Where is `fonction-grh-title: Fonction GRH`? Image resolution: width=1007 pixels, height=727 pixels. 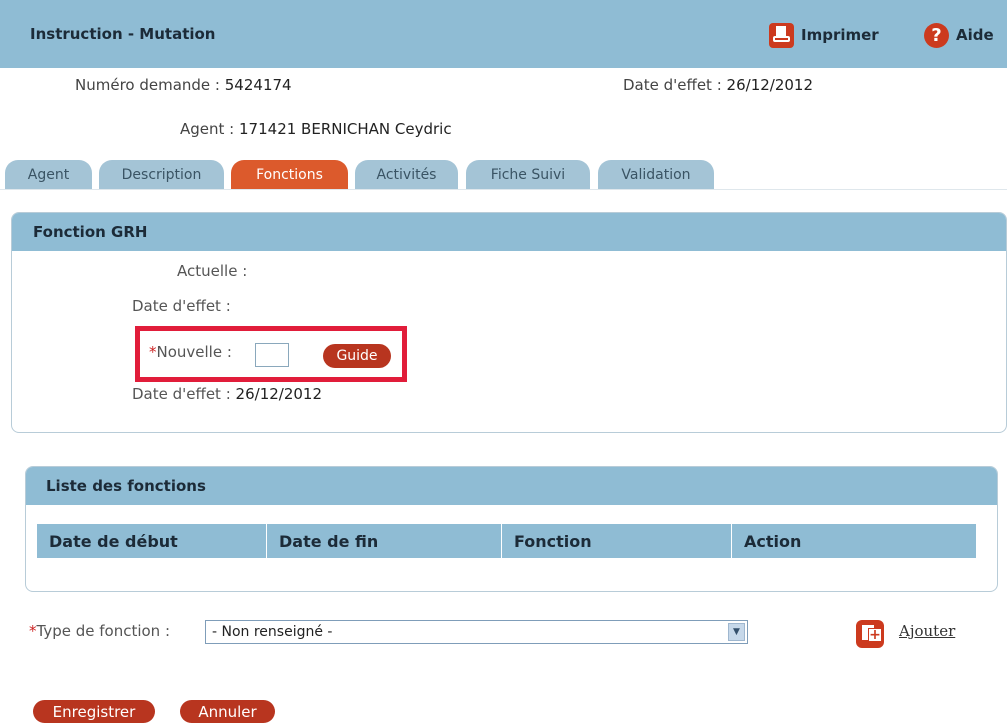 fonction-grh-title: Fonction GRH is located at coordinates (509, 232).